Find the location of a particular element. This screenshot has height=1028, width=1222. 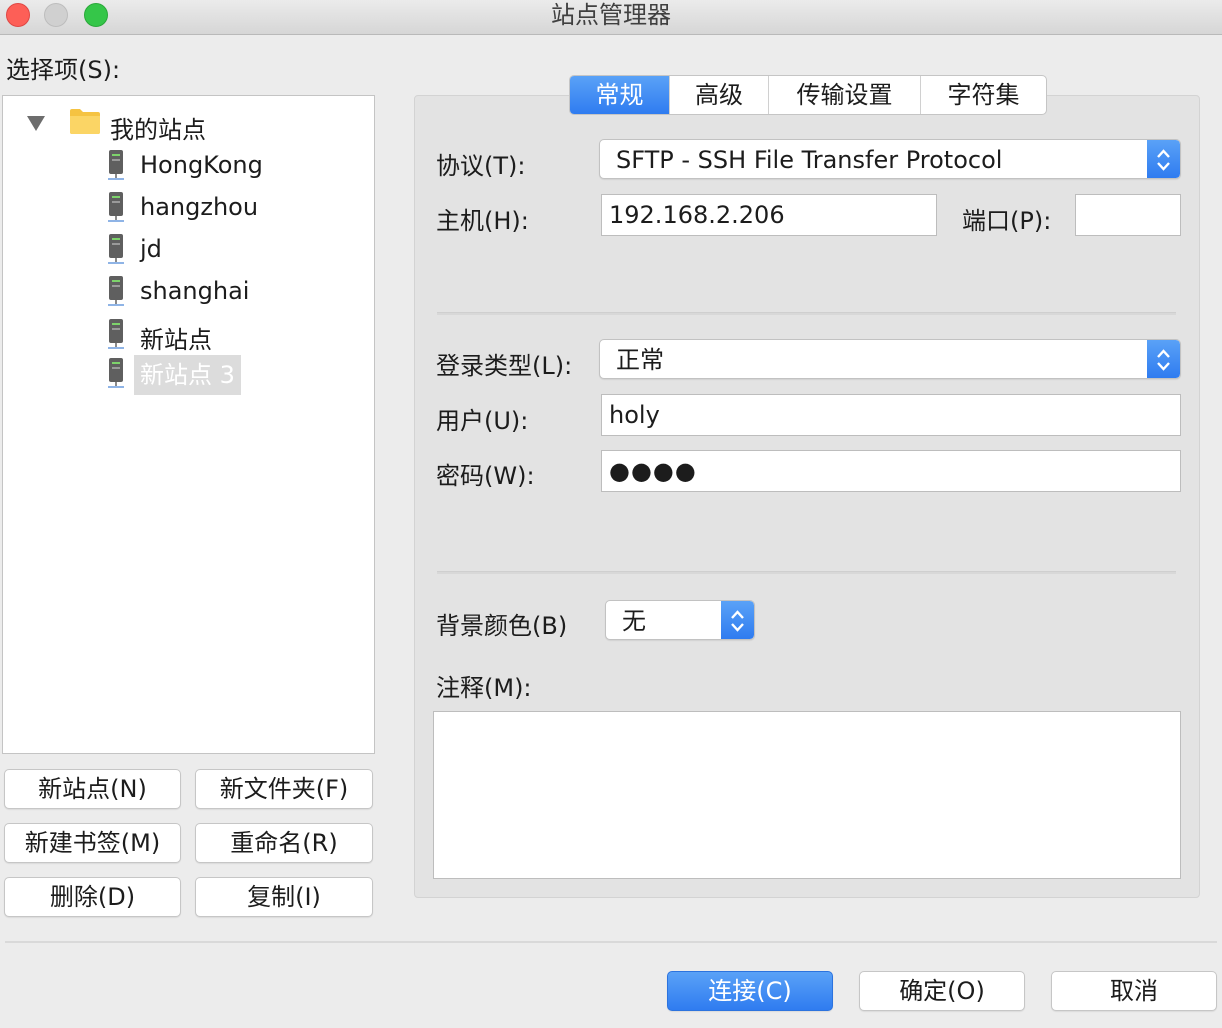

comments-textarea is located at coordinates (807, 795).